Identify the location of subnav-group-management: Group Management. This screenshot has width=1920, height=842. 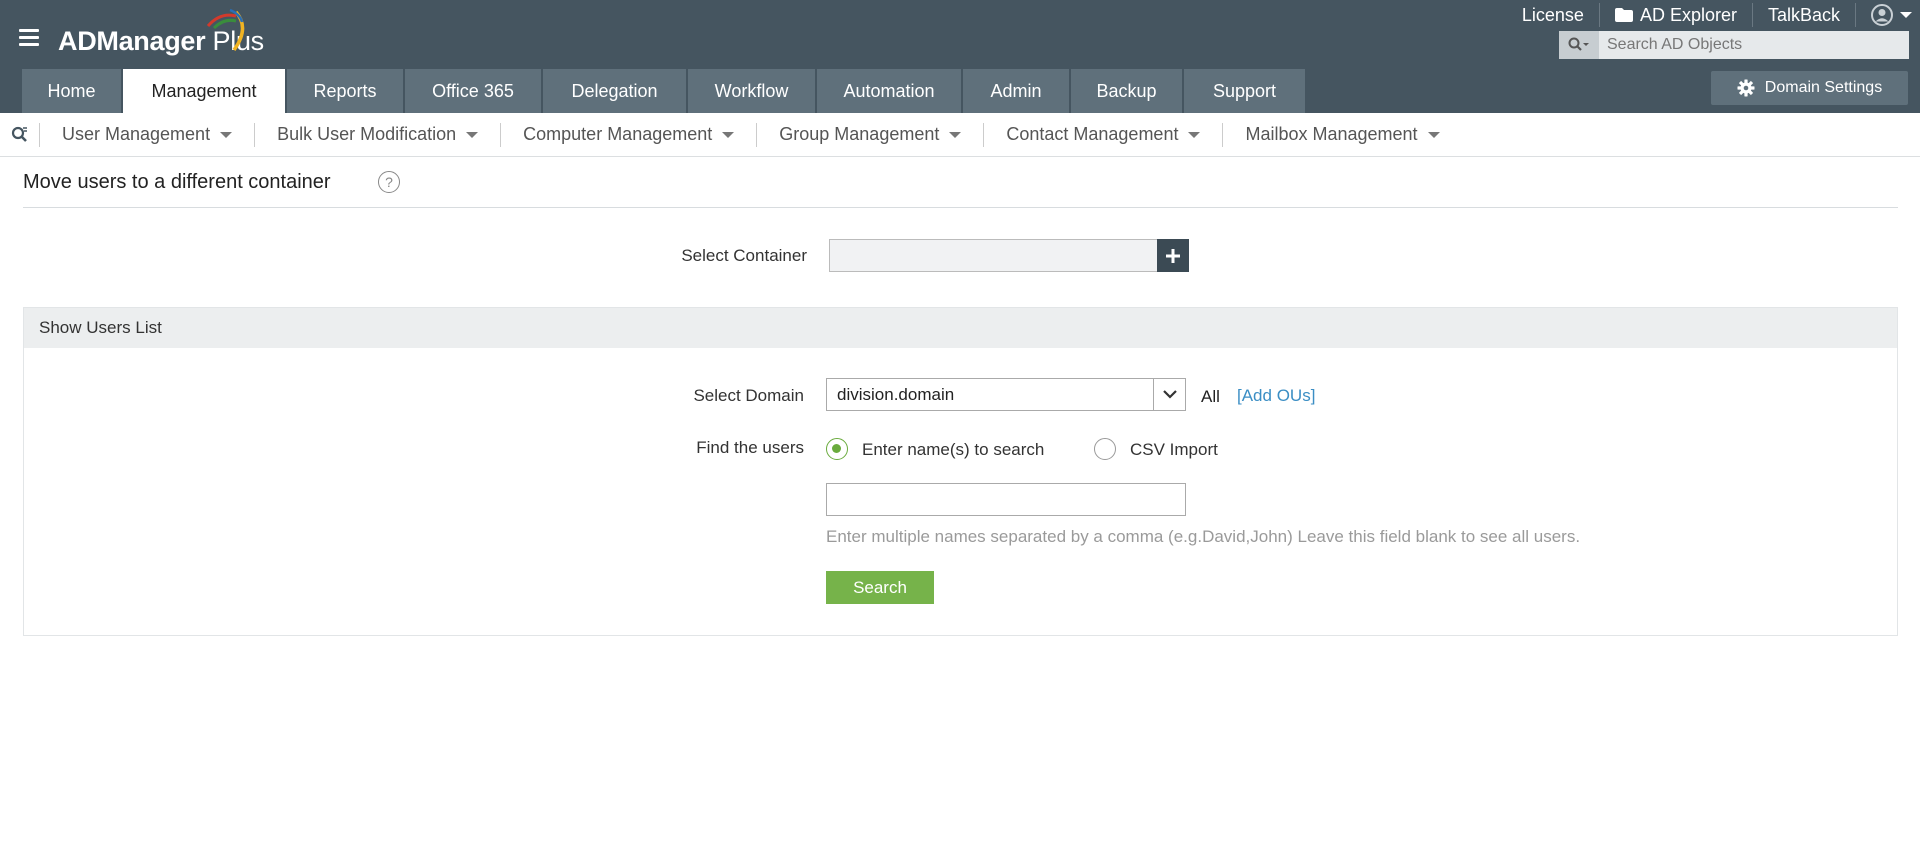
(871, 134).